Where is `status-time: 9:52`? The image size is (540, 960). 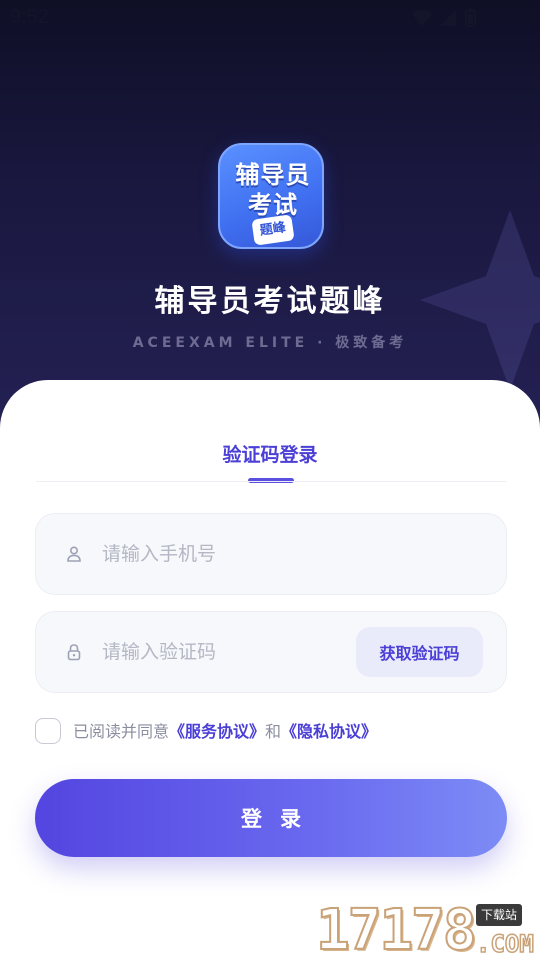 status-time: 9:52 is located at coordinates (29, 17).